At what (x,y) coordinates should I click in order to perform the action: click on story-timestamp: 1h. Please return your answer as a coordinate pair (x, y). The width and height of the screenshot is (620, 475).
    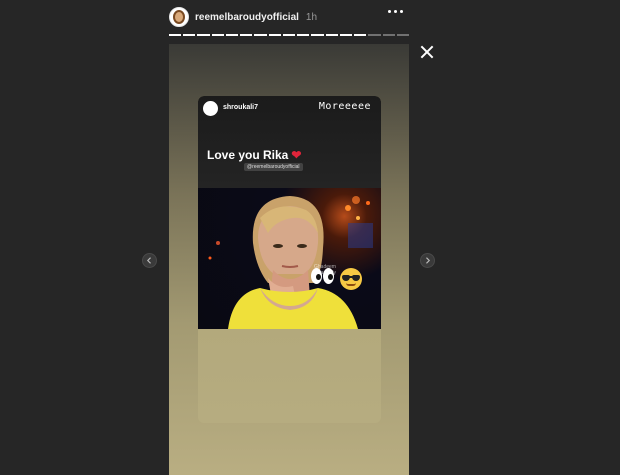
    Looking at the image, I should click on (311, 17).